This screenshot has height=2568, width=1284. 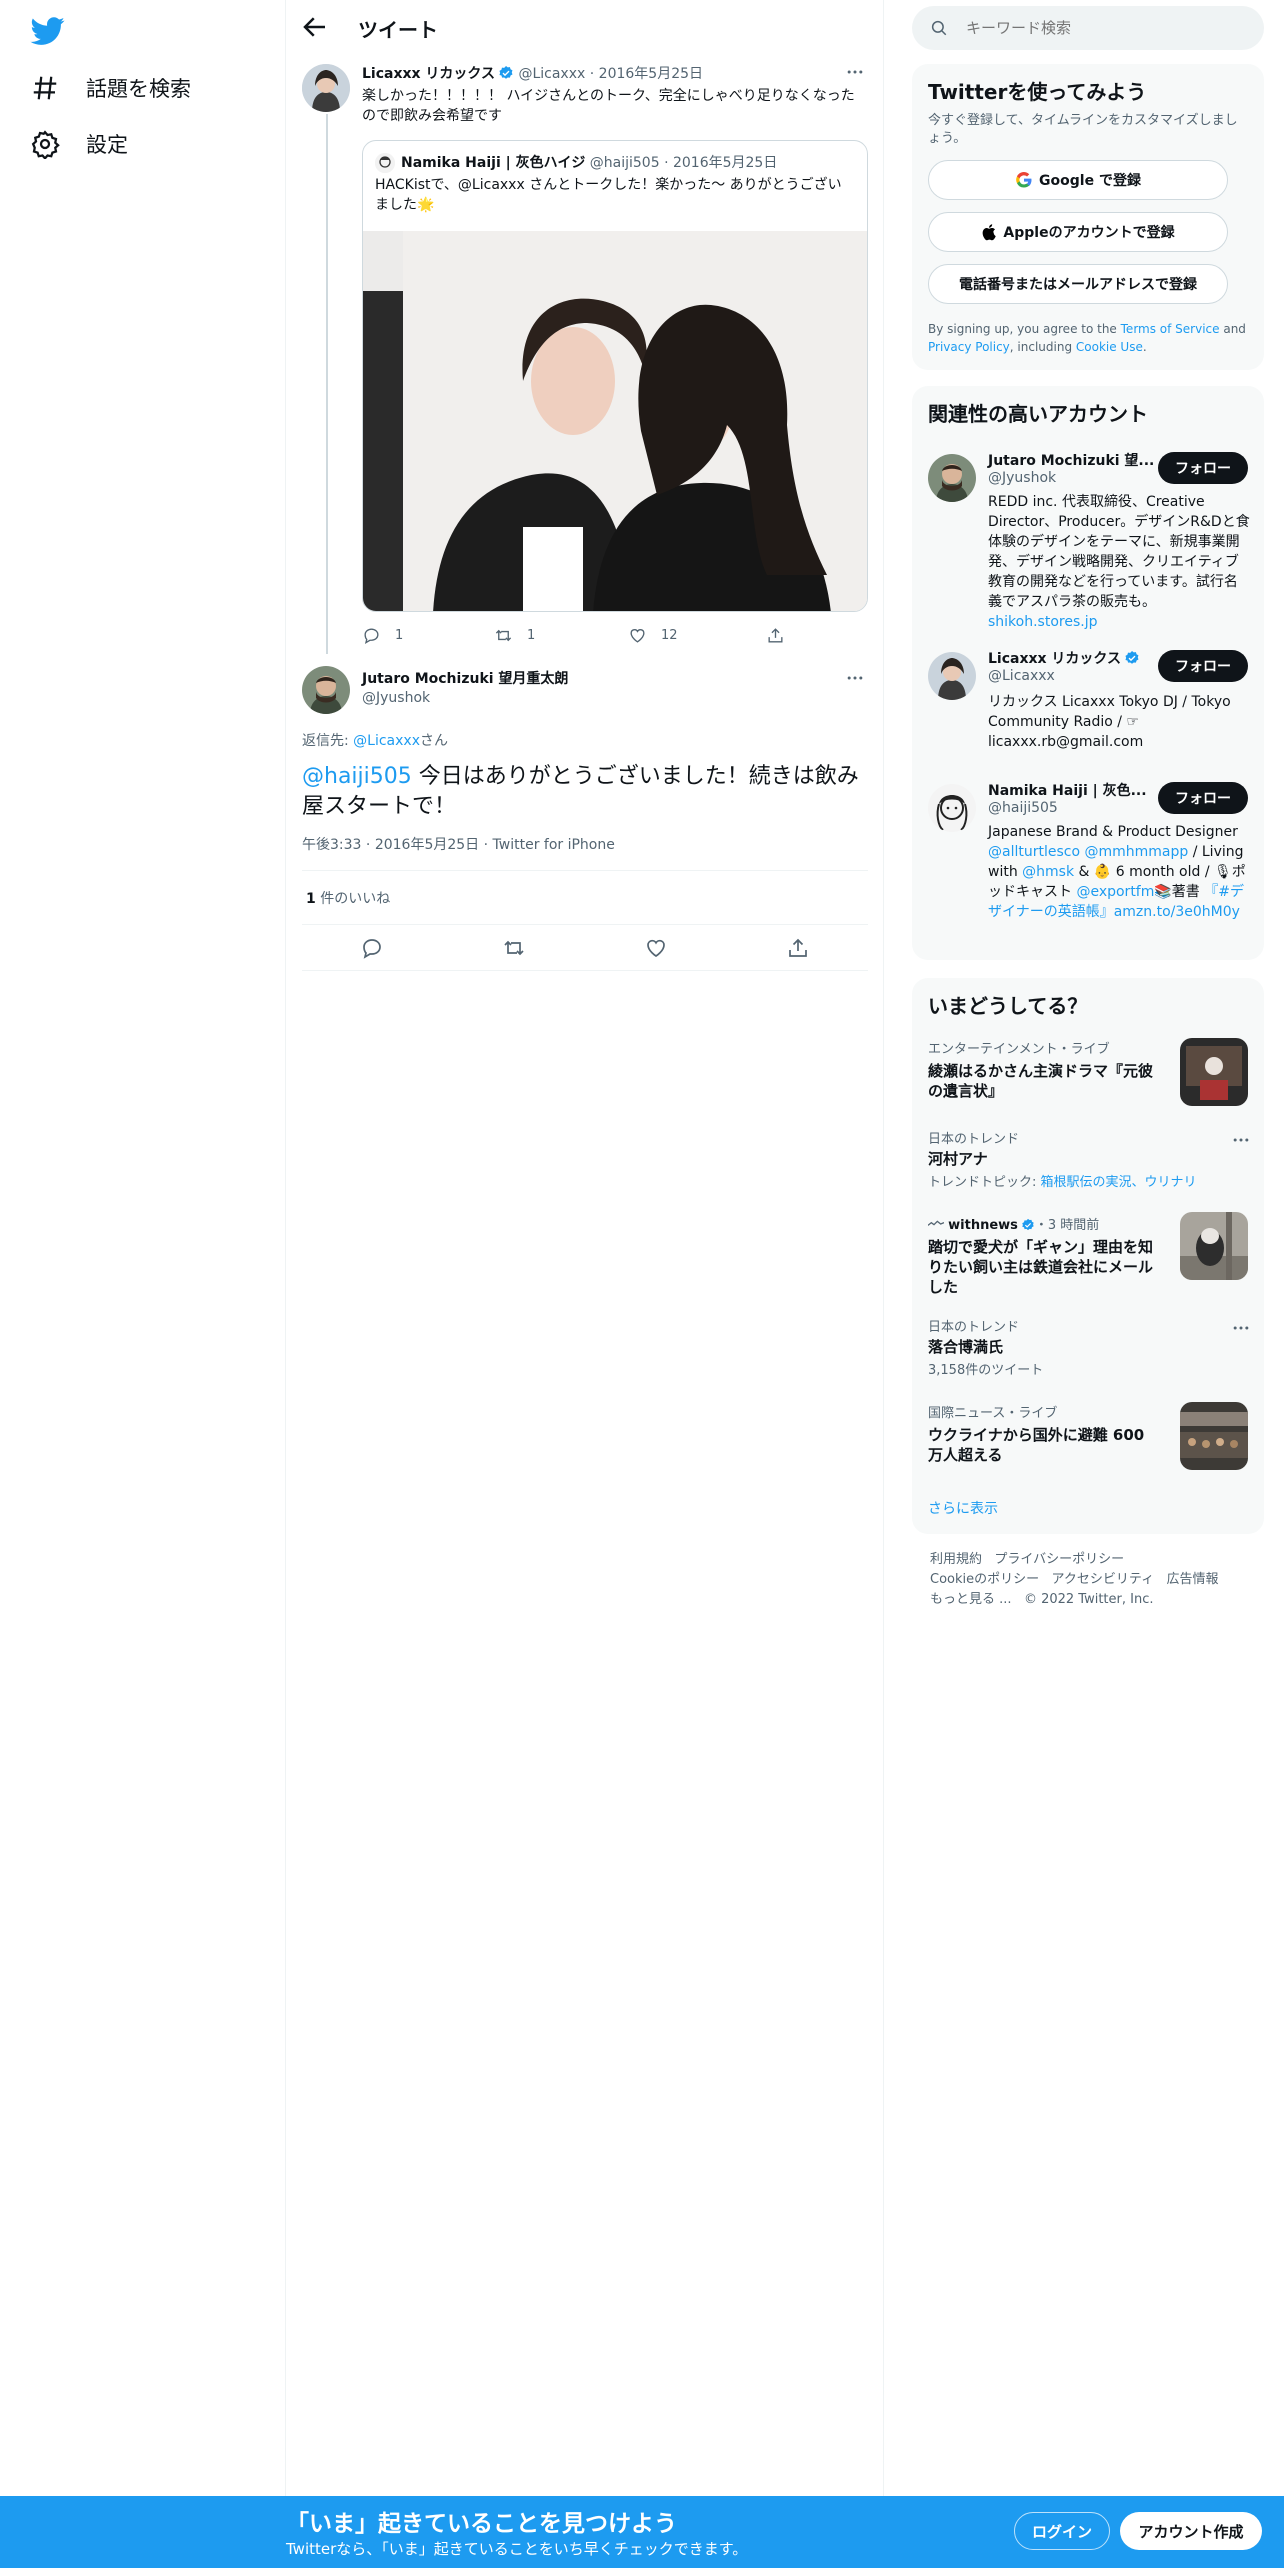 I want to click on footer-privacy: プライバシーポリシー, so click(x=1059, y=1559).